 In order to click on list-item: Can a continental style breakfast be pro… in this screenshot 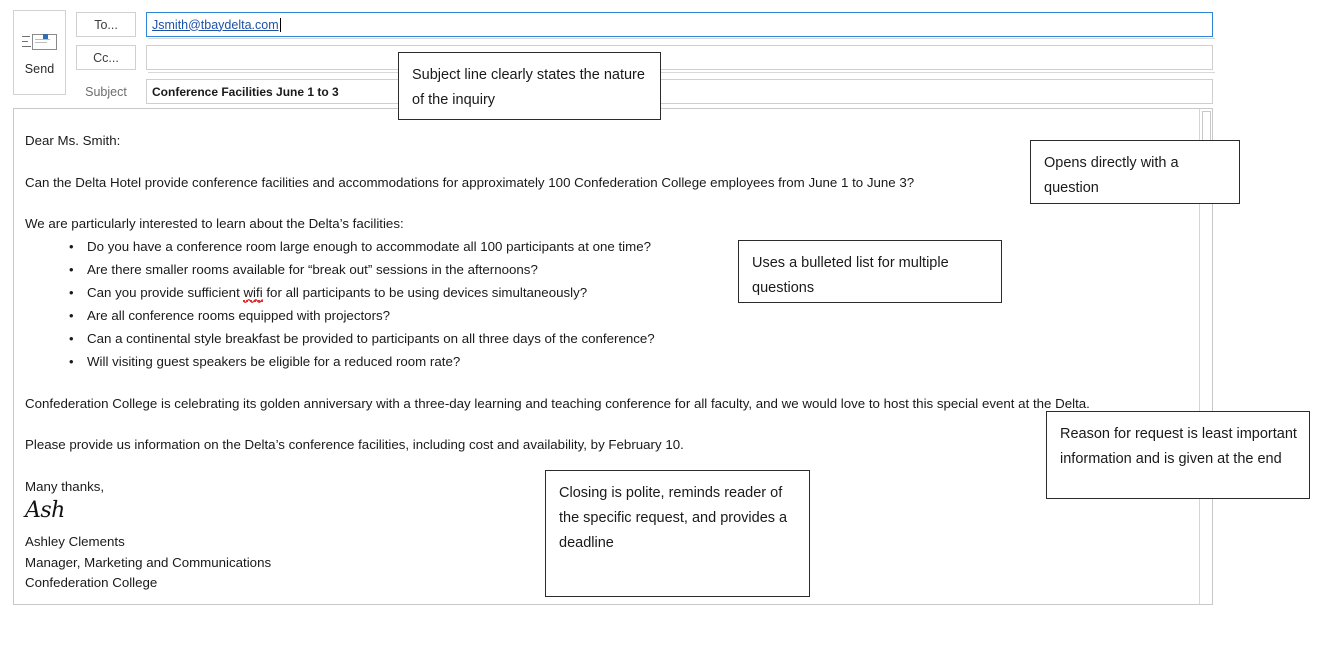, I will do `click(605, 338)`.